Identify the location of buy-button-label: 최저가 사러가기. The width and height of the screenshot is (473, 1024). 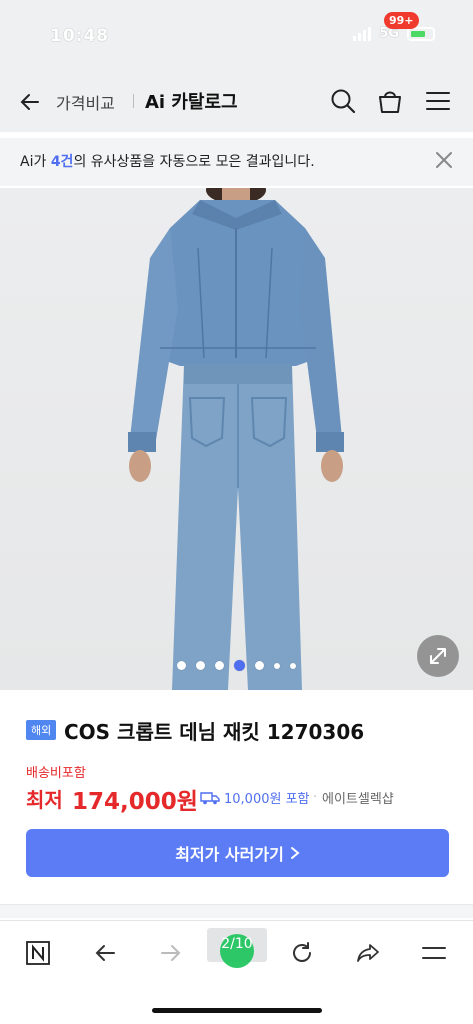
(229, 854).